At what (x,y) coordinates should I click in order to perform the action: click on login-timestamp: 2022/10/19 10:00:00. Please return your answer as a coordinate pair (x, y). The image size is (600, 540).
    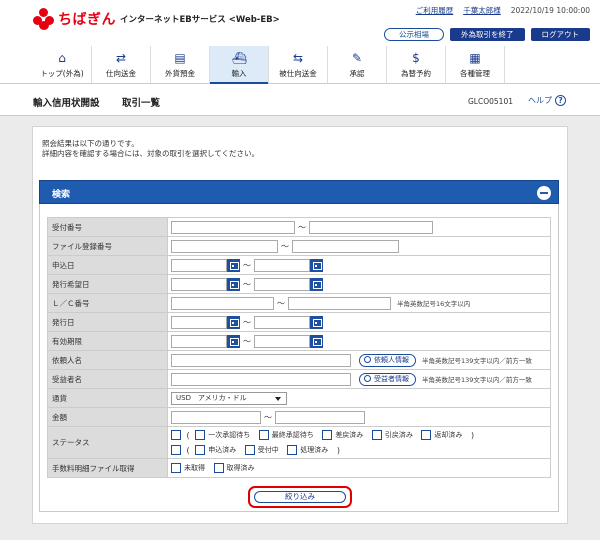
    Looking at the image, I should click on (550, 10).